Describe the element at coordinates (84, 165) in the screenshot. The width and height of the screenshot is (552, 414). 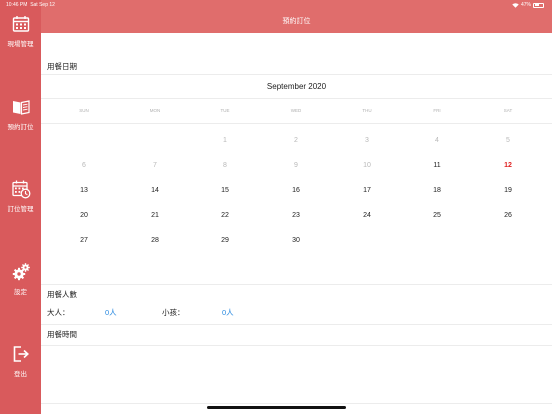
I see `calendar-day: 6` at that location.